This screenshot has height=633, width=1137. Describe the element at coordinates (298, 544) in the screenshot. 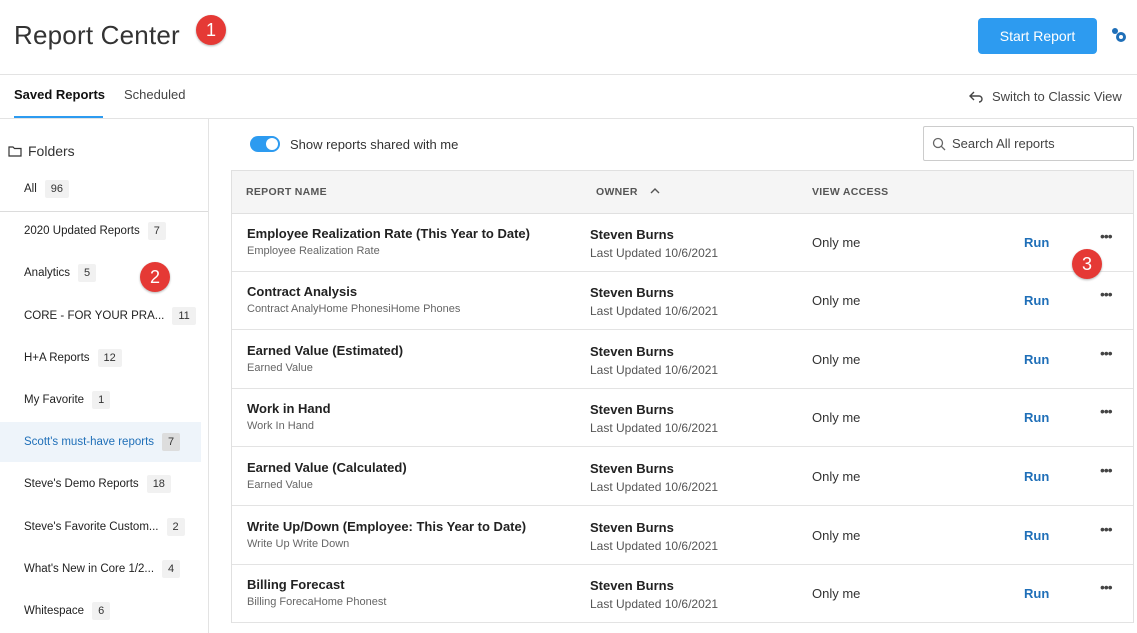

I see `report-subtitle: Write Up Write Down` at that location.